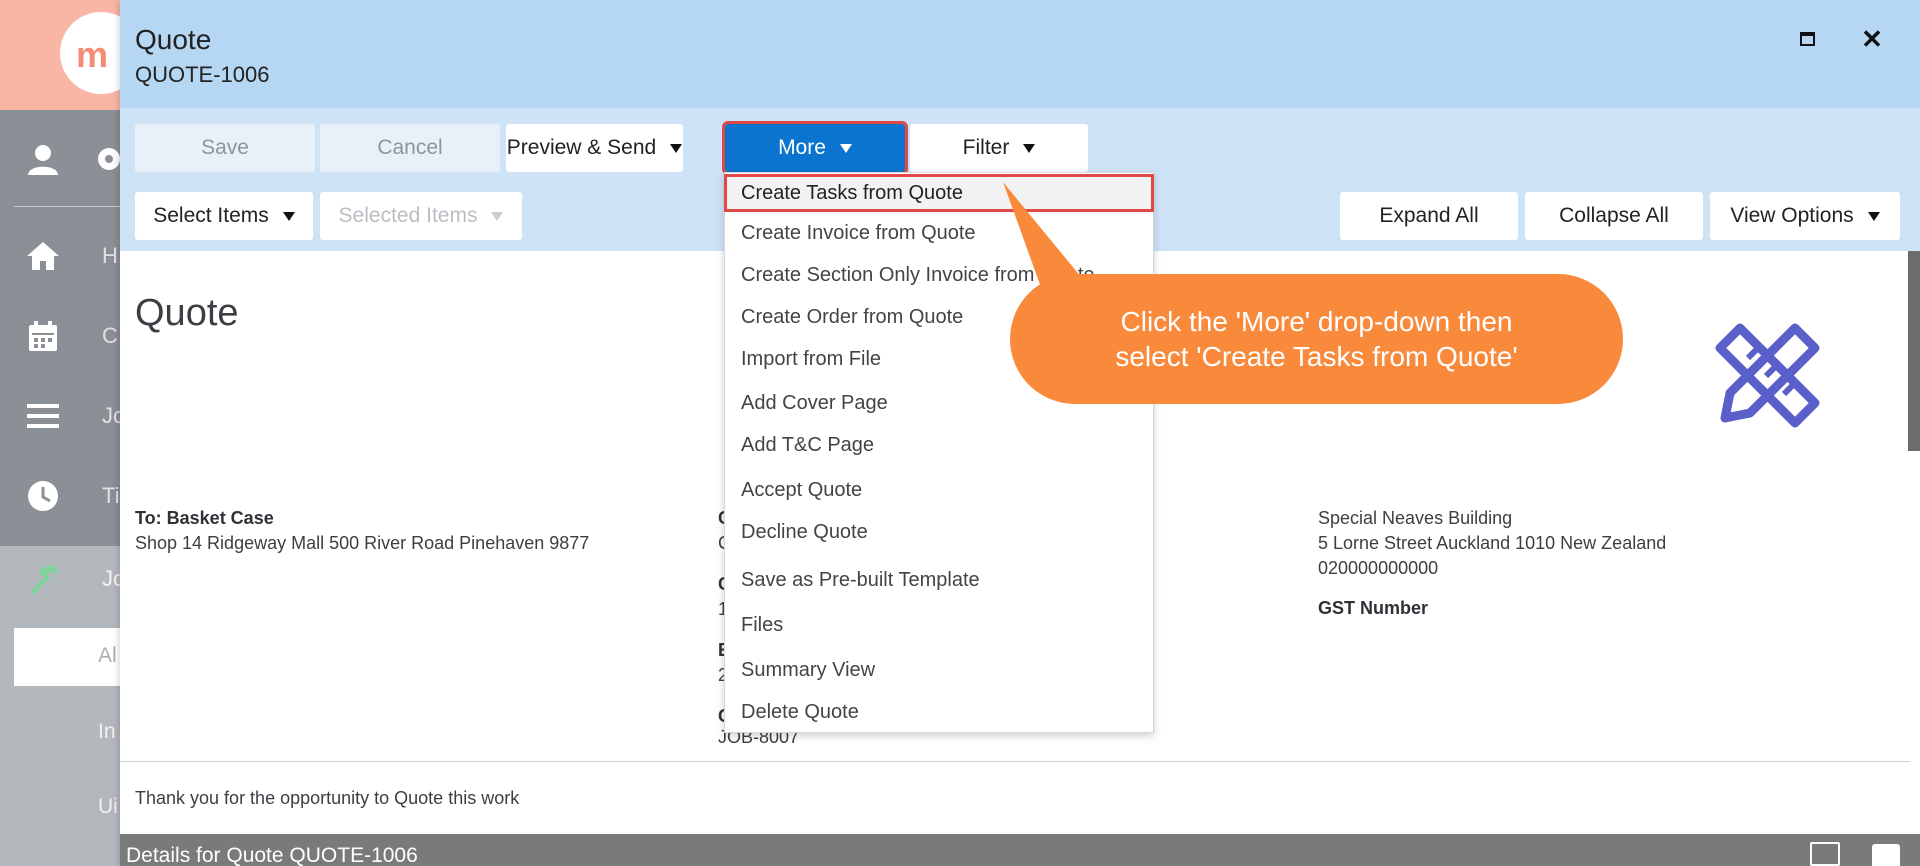  I want to click on sidebar-subitem-label: Al, so click(107, 655).